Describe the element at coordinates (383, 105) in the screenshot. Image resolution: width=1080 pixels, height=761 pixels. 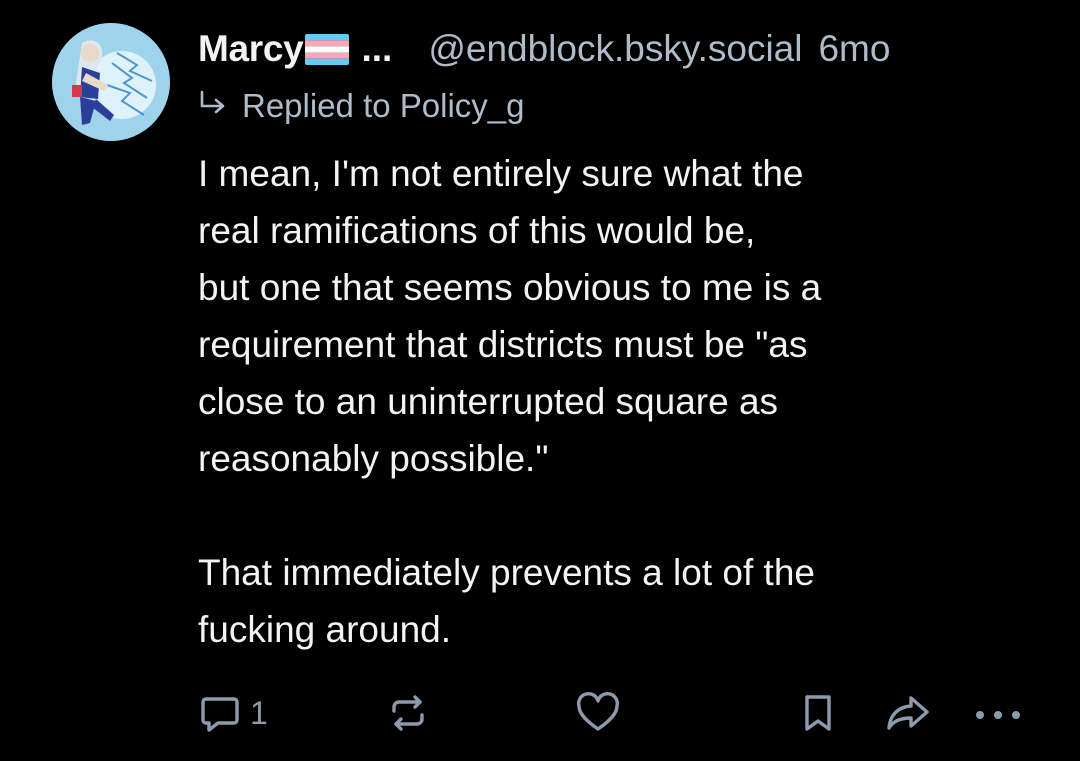
I see `reply-to-label: Replied to Policy_g` at that location.